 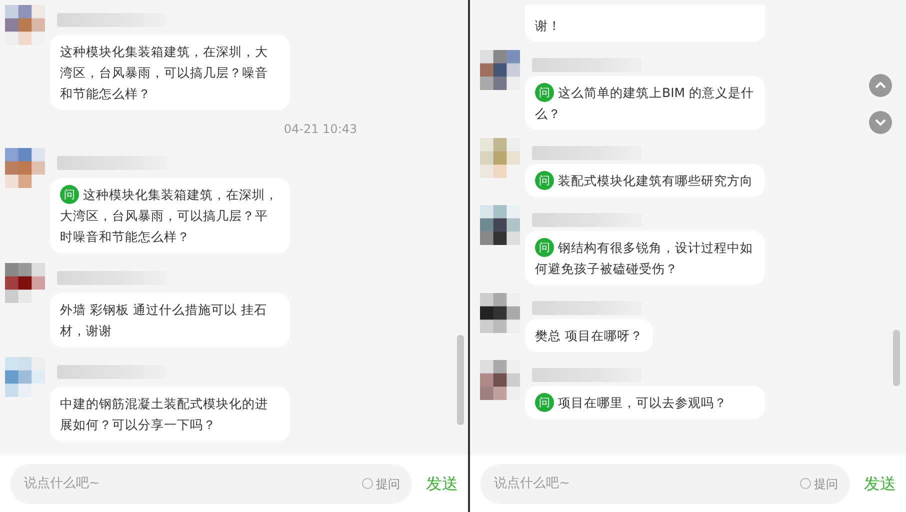 I want to click on chevron-up-icon, so click(x=880, y=85).